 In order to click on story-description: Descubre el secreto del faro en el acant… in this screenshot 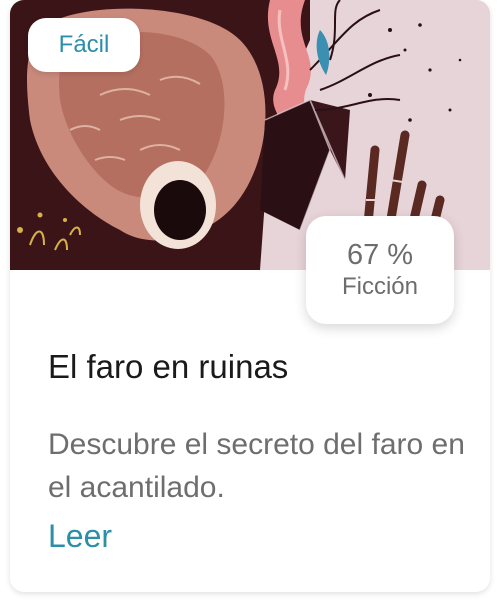, I will do `click(256, 466)`.